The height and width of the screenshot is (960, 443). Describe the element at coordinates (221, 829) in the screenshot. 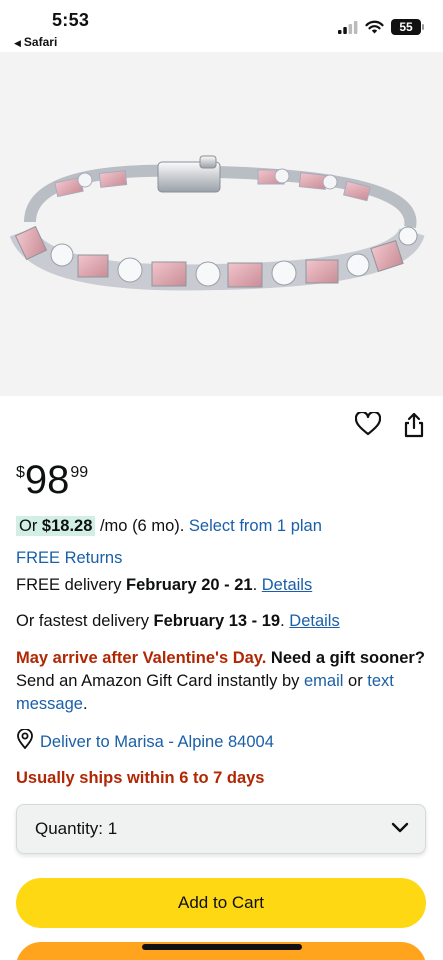

I see `quantity-select: Quantity: 1` at that location.